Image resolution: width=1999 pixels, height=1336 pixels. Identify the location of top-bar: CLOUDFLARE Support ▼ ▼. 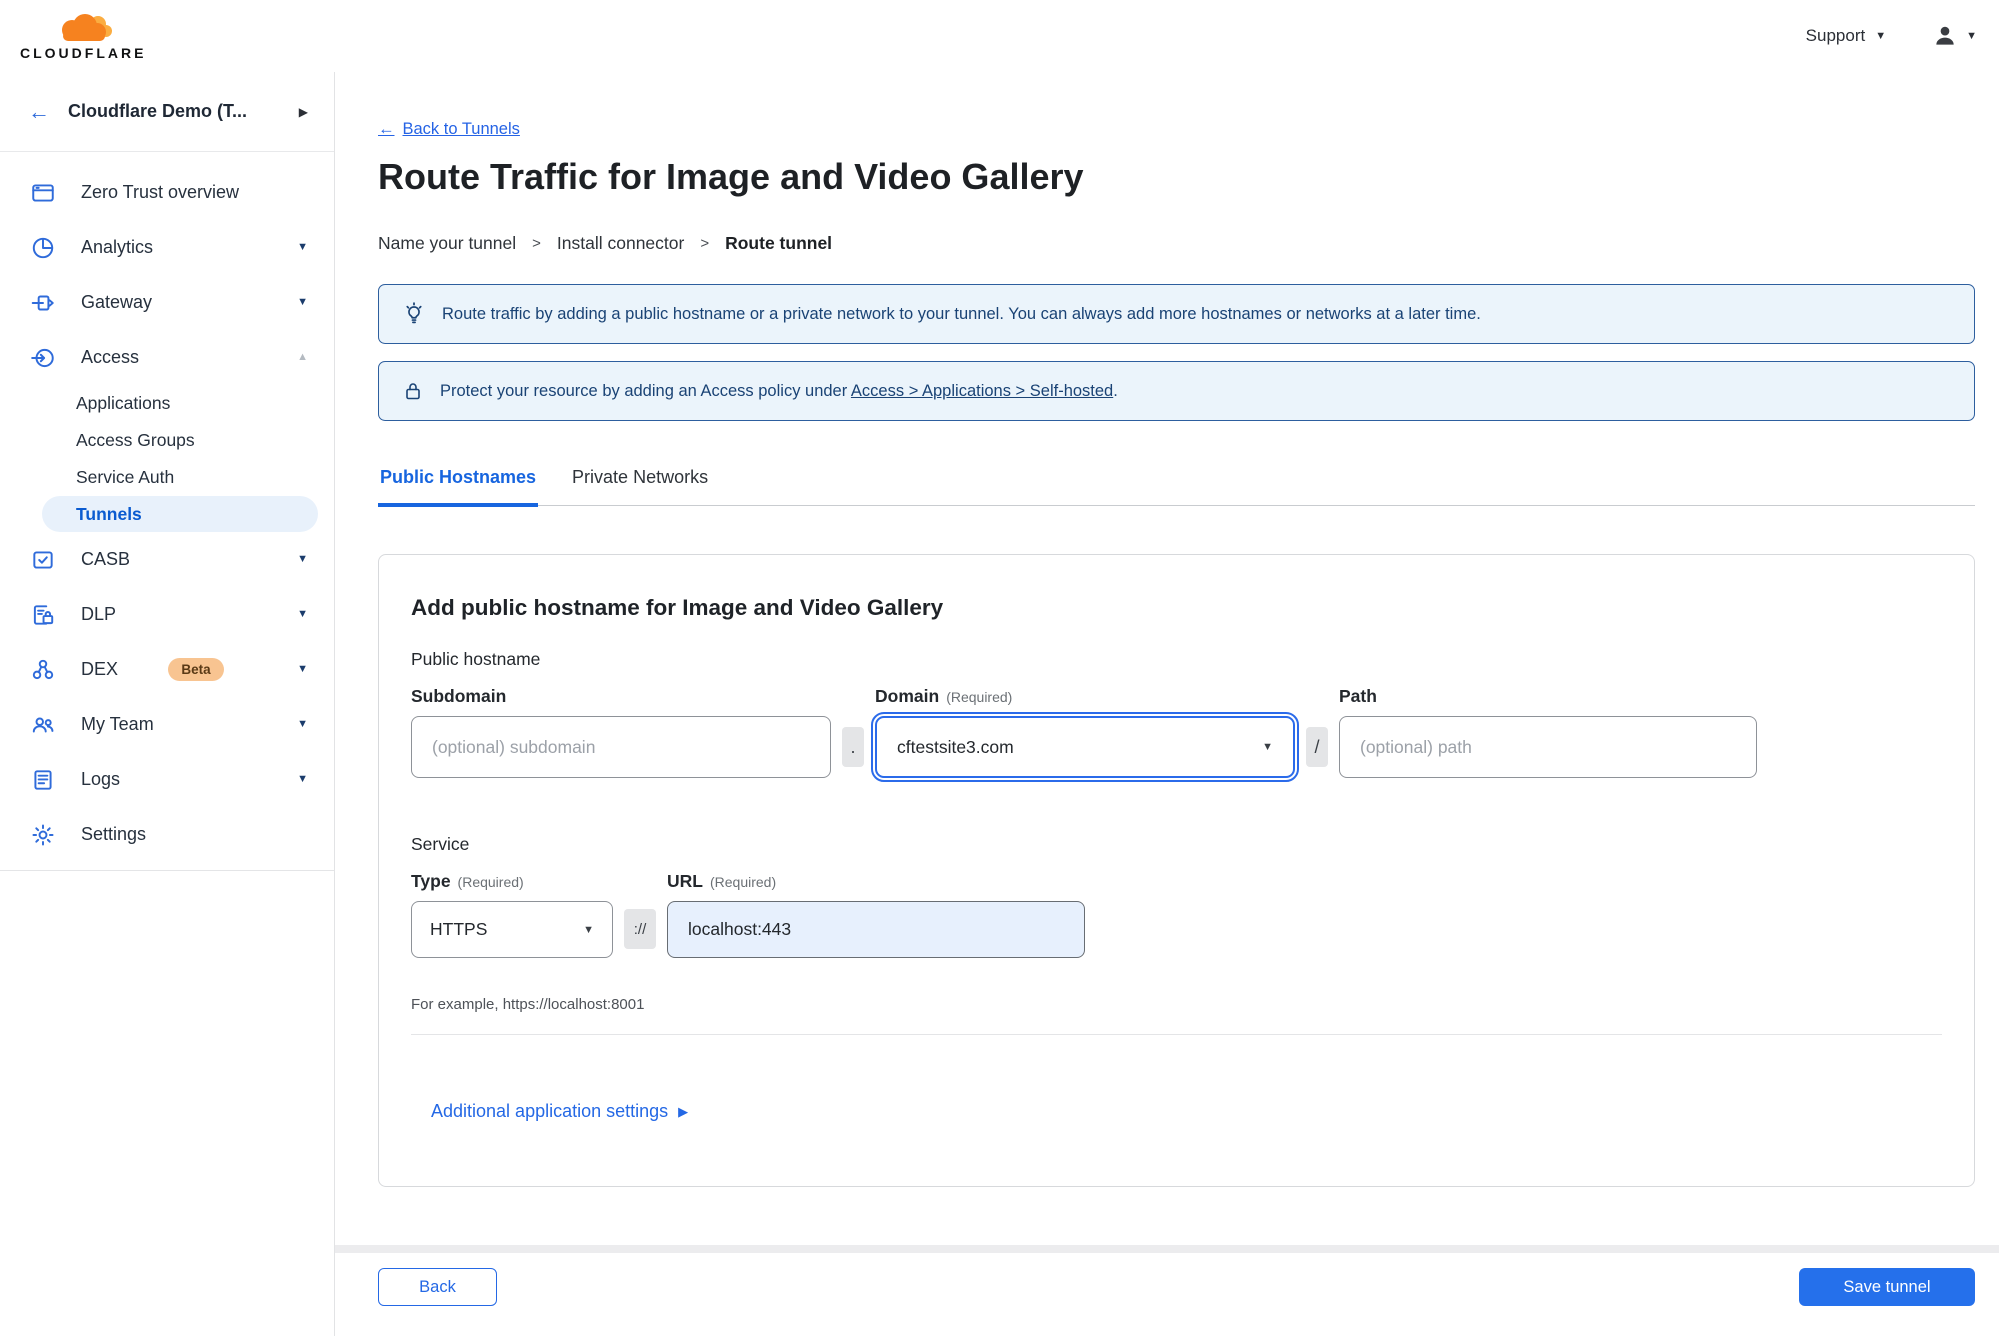
(999, 36).